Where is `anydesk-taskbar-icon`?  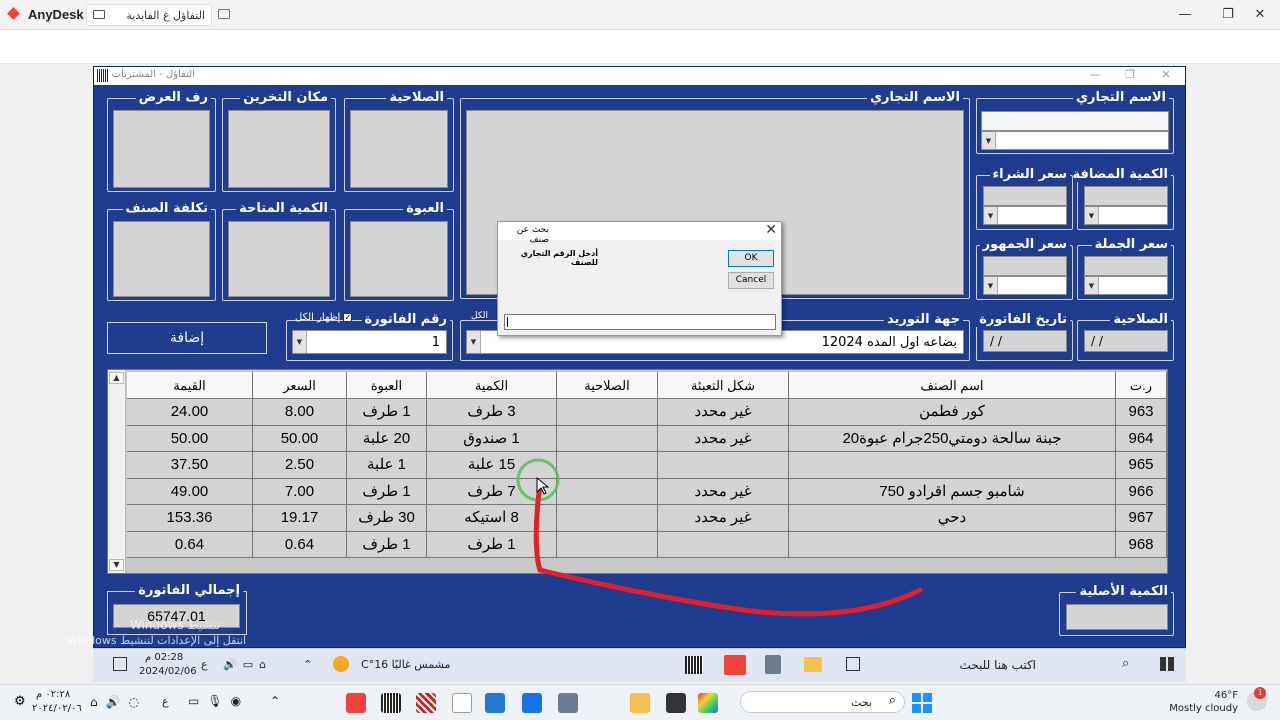
anydesk-taskbar-icon is located at coordinates (735, 665).